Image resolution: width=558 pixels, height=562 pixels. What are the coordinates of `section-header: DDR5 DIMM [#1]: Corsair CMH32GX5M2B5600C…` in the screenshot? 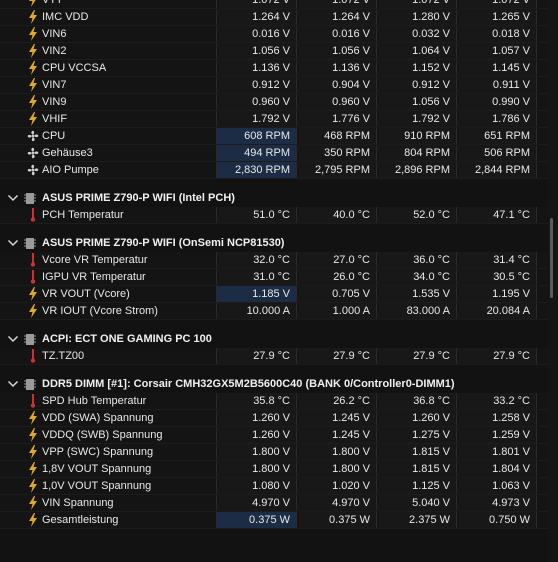 It's located at (274, 384).